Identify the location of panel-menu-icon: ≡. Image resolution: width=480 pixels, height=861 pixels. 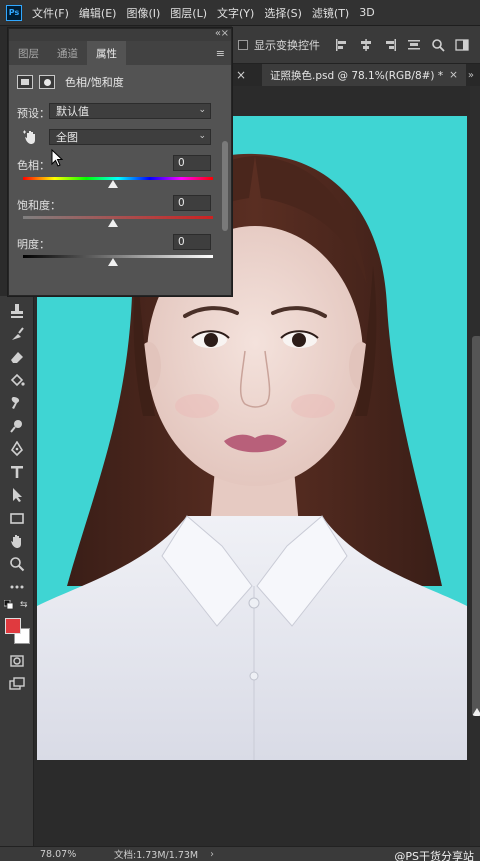
(220, 53).